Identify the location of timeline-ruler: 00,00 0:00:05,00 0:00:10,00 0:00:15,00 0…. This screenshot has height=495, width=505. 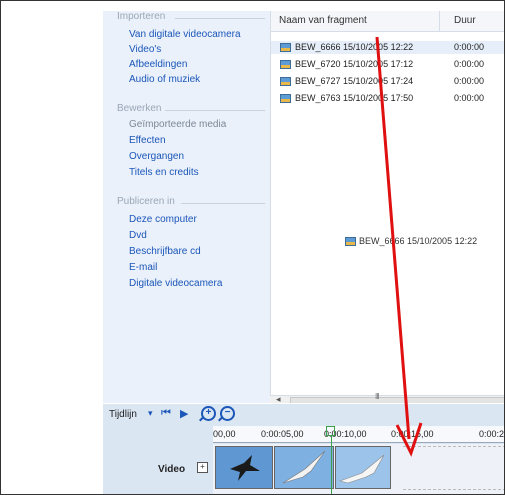
(359, 434).